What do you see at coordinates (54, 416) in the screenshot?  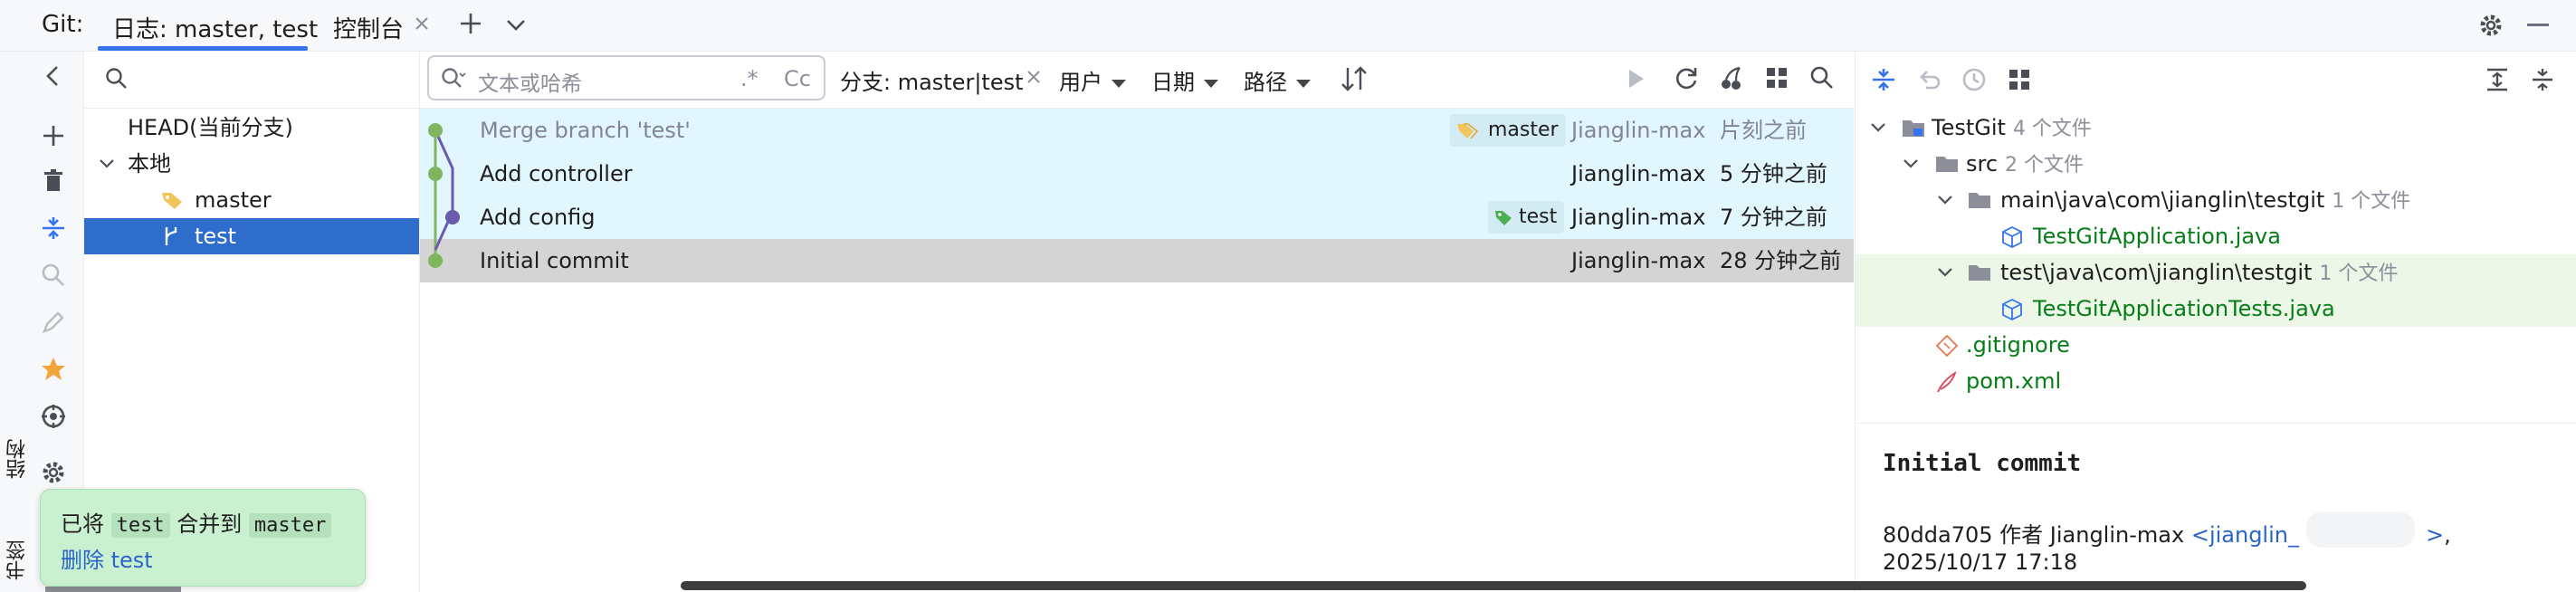 I see `compass-icon` at bounding box center [54, 416].